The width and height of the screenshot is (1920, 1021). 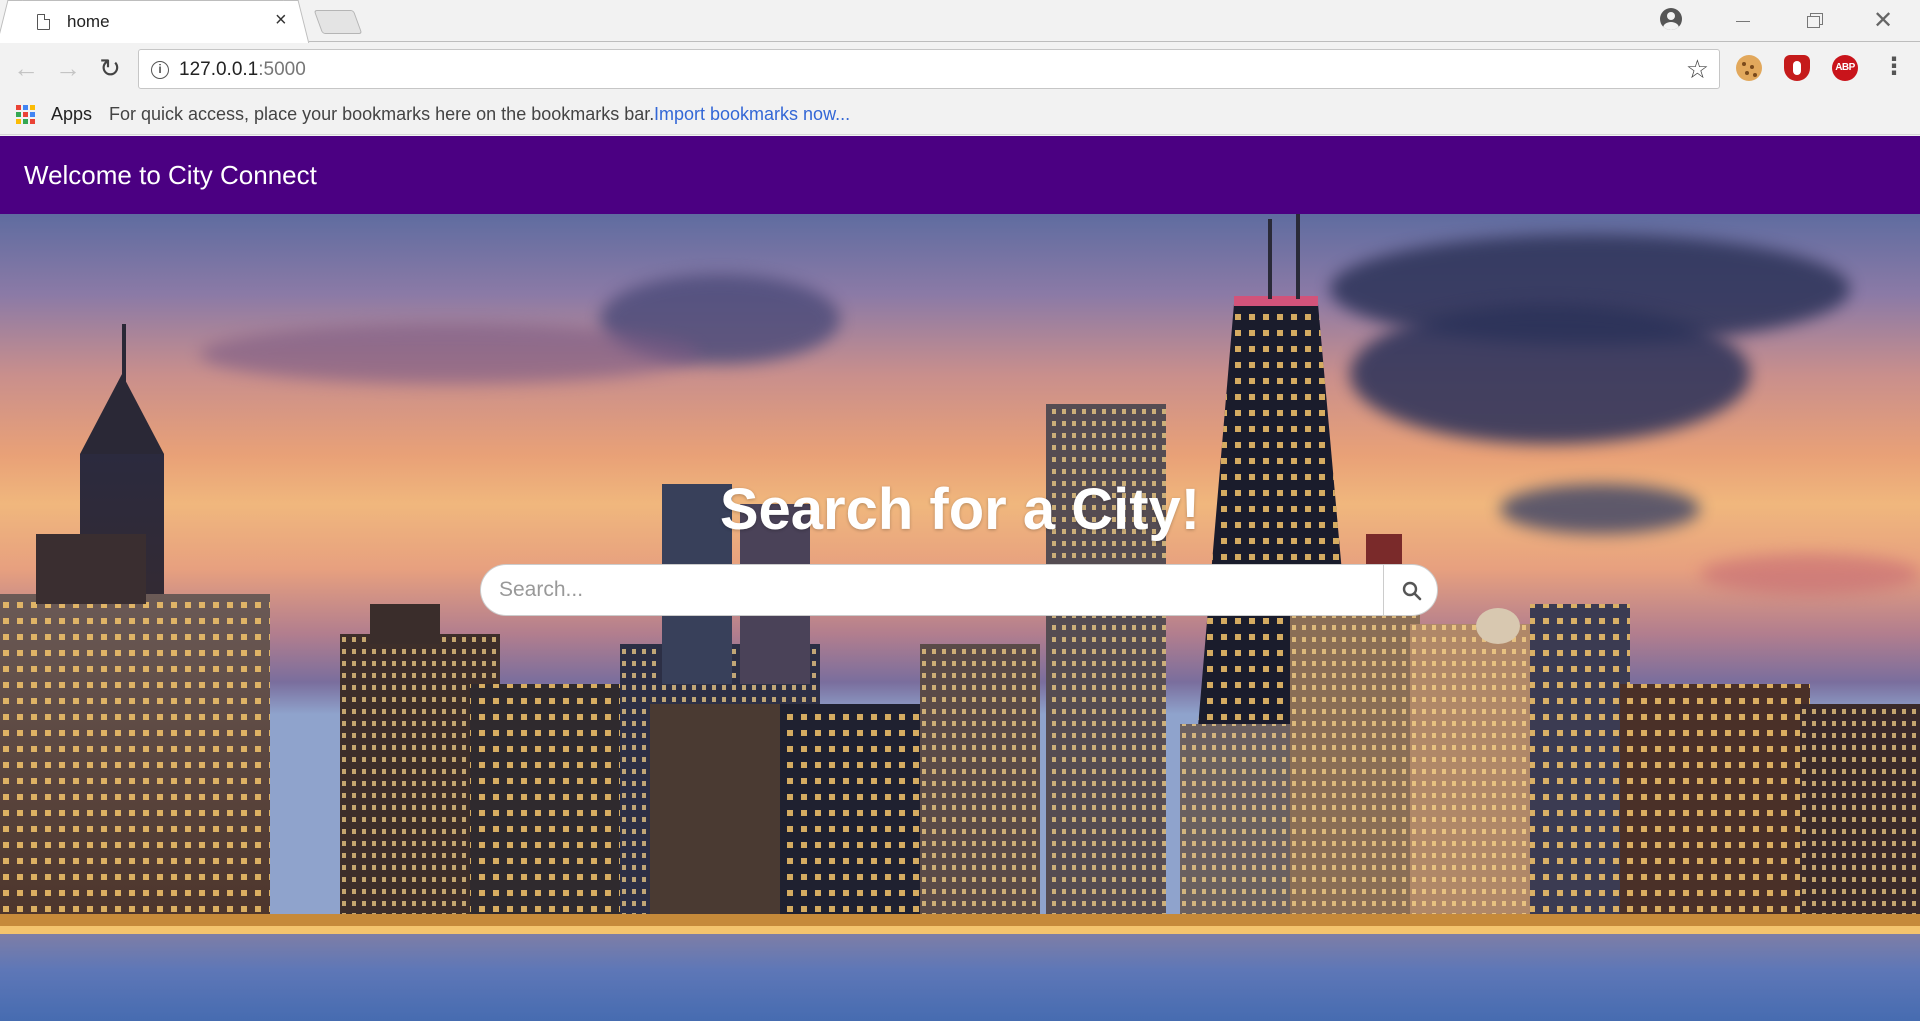 I want to click on url-text: 127.0.0.1:5000, so click(x=242, y=69).